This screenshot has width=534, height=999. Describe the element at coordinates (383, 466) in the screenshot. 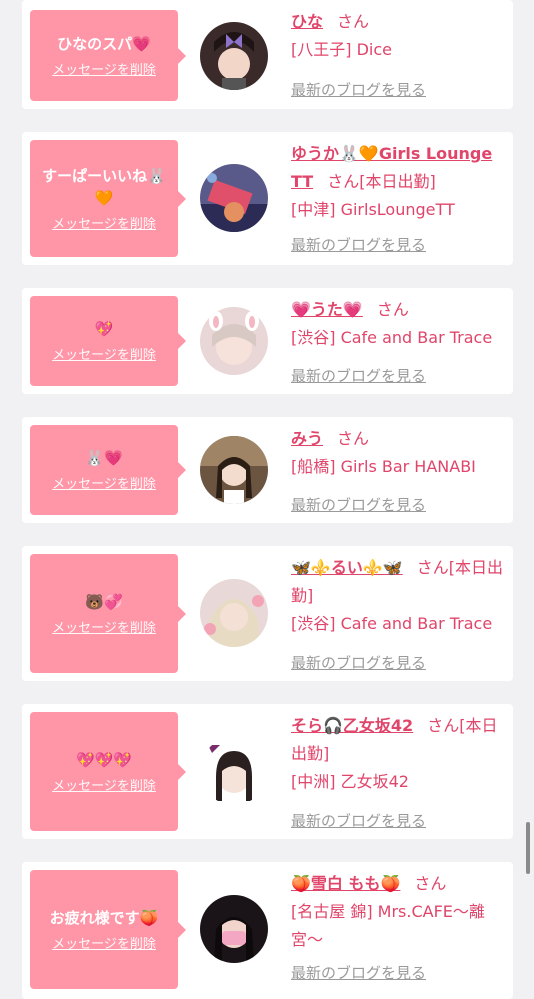

I see `shop-name: [船橋] Girls Bar HANABI` at that location.